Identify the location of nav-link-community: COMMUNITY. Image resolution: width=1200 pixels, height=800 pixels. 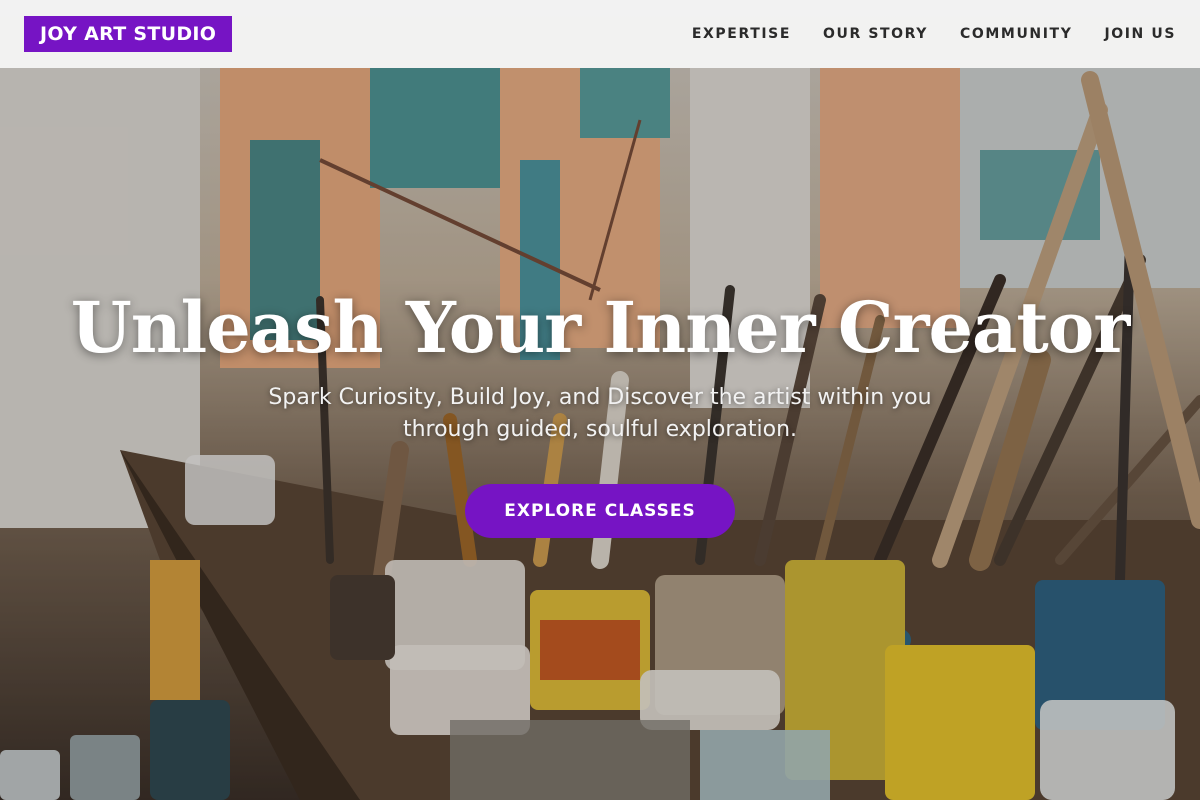
(1016, 34).